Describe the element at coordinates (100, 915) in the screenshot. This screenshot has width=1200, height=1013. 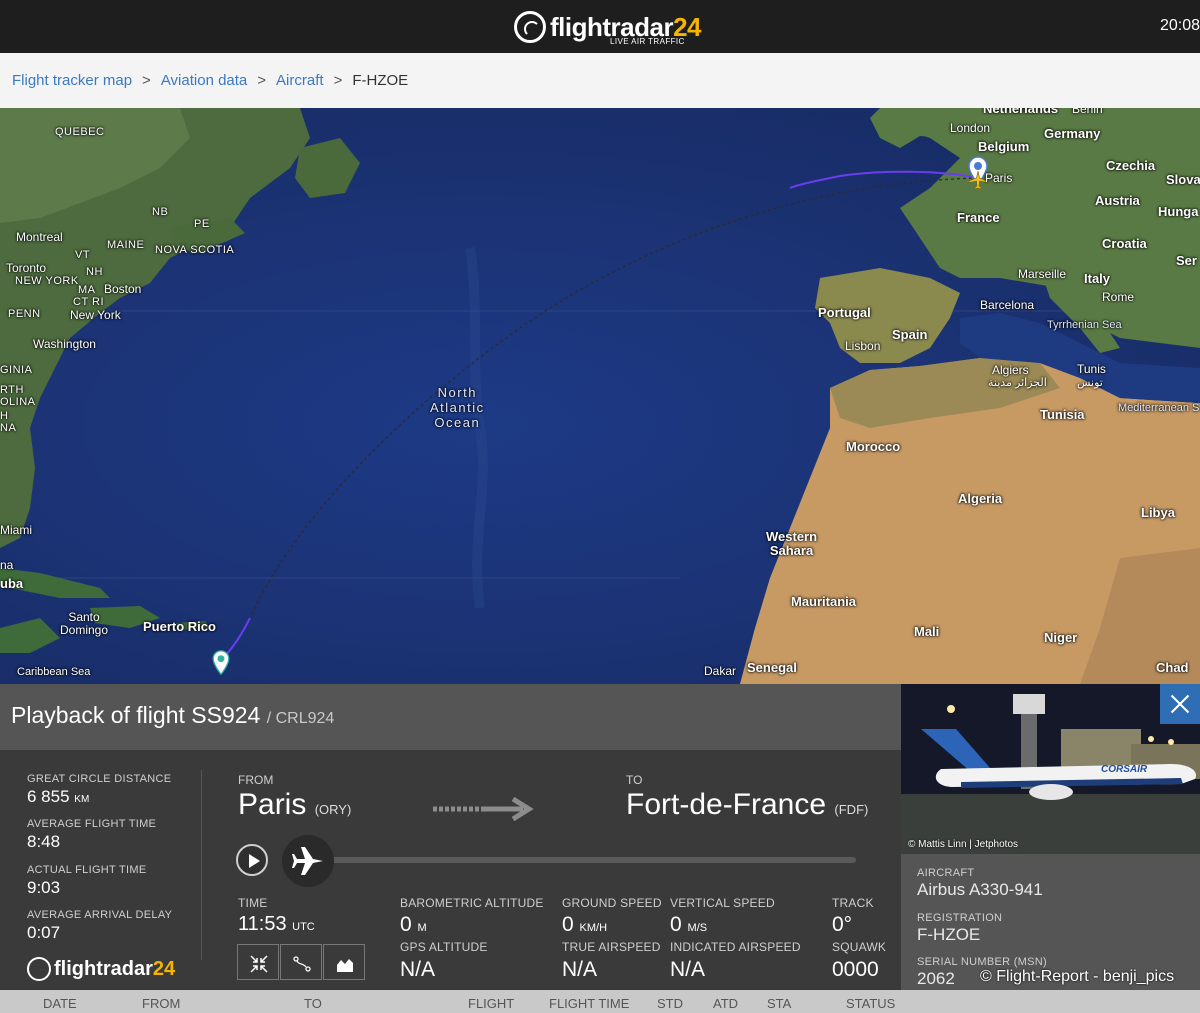
I see `stat-label-arrival-delay: AVERAGE ARRIVAL DELAY` at that location.